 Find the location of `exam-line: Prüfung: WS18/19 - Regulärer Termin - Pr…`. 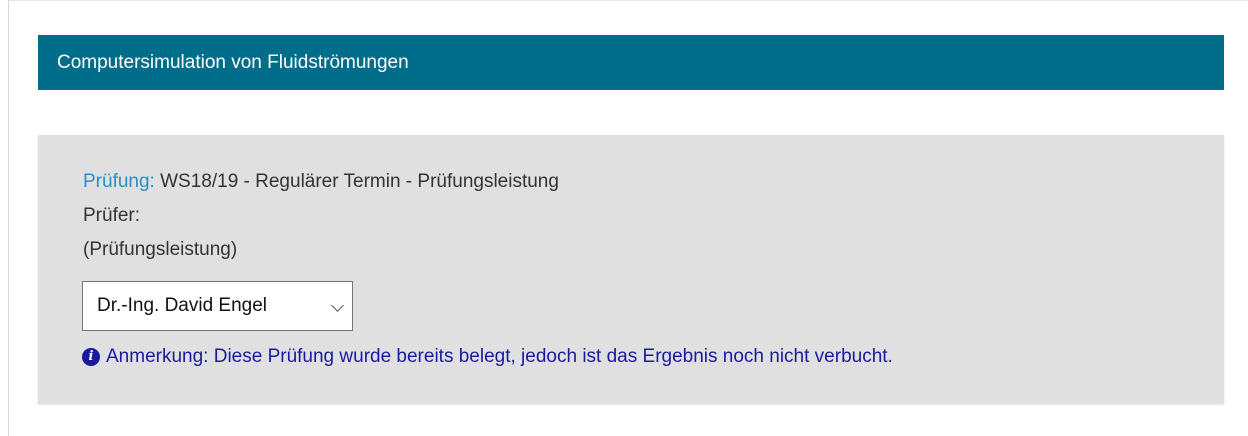

exam-line: Prüfung: WS18/19 - Regulärer Termin - Pr… is located at coordinates (321, 182).